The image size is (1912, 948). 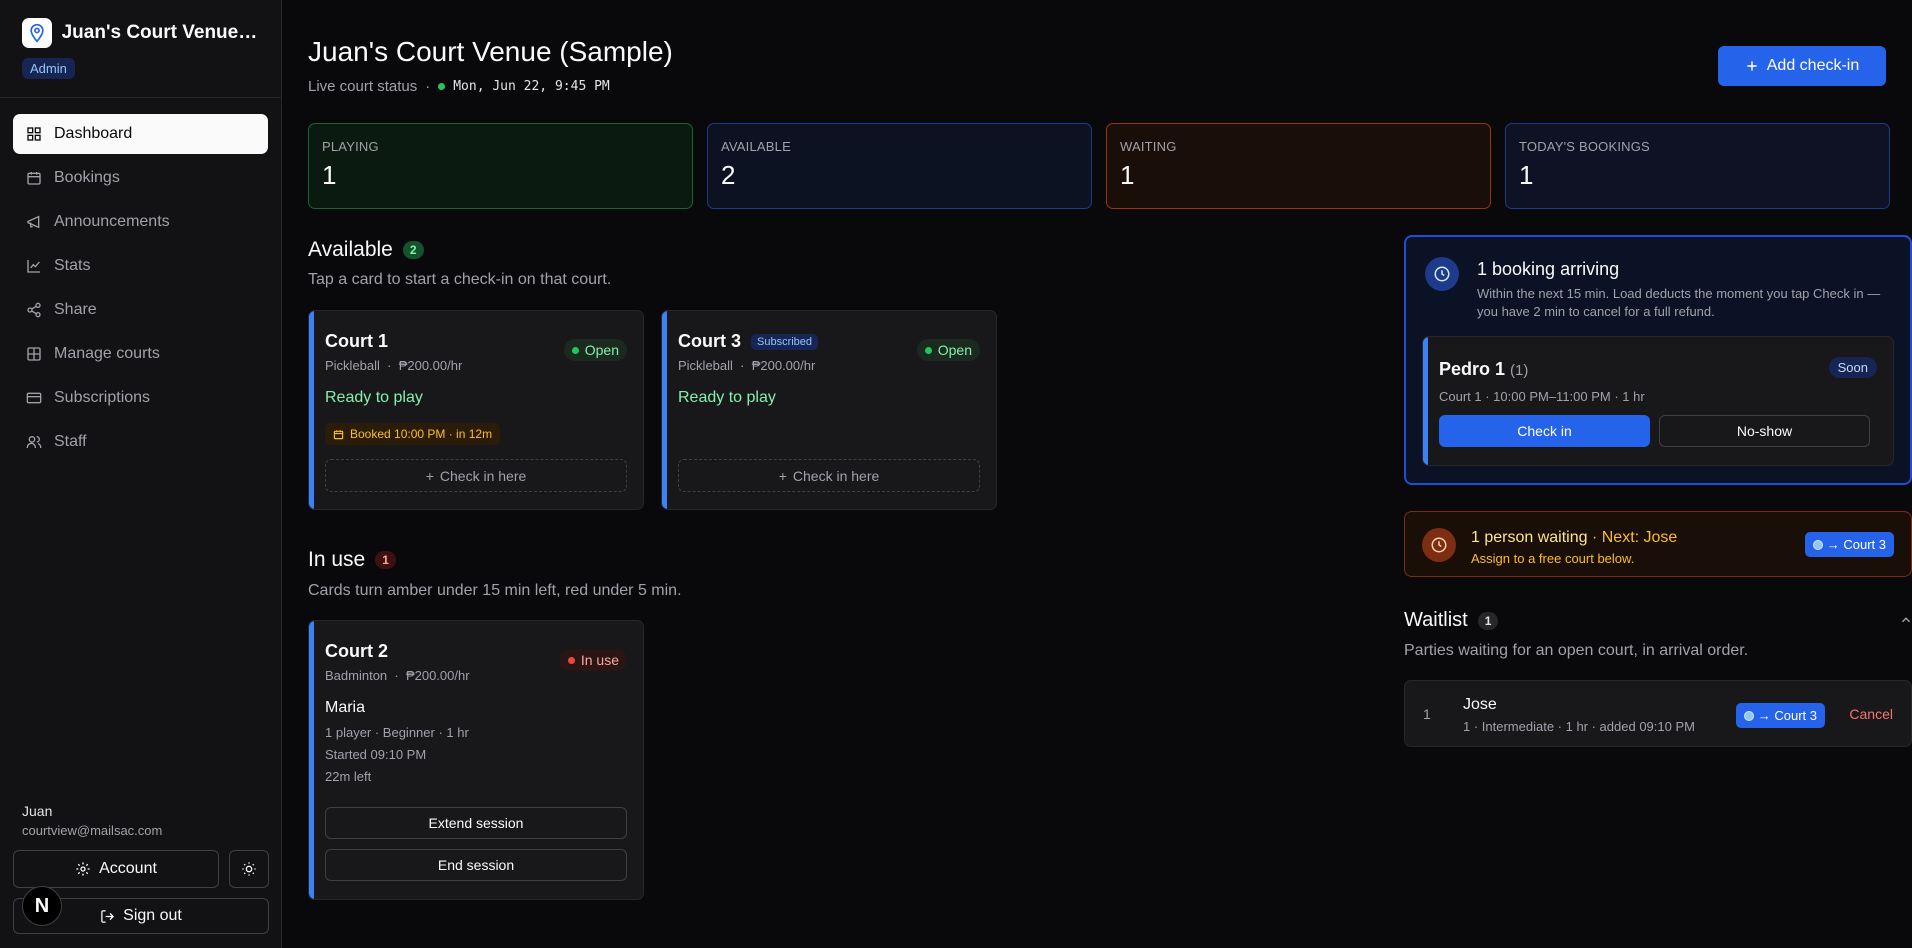 I want to click on brand: Juan's Court Venue (Sample), so click(x=140, y=24).